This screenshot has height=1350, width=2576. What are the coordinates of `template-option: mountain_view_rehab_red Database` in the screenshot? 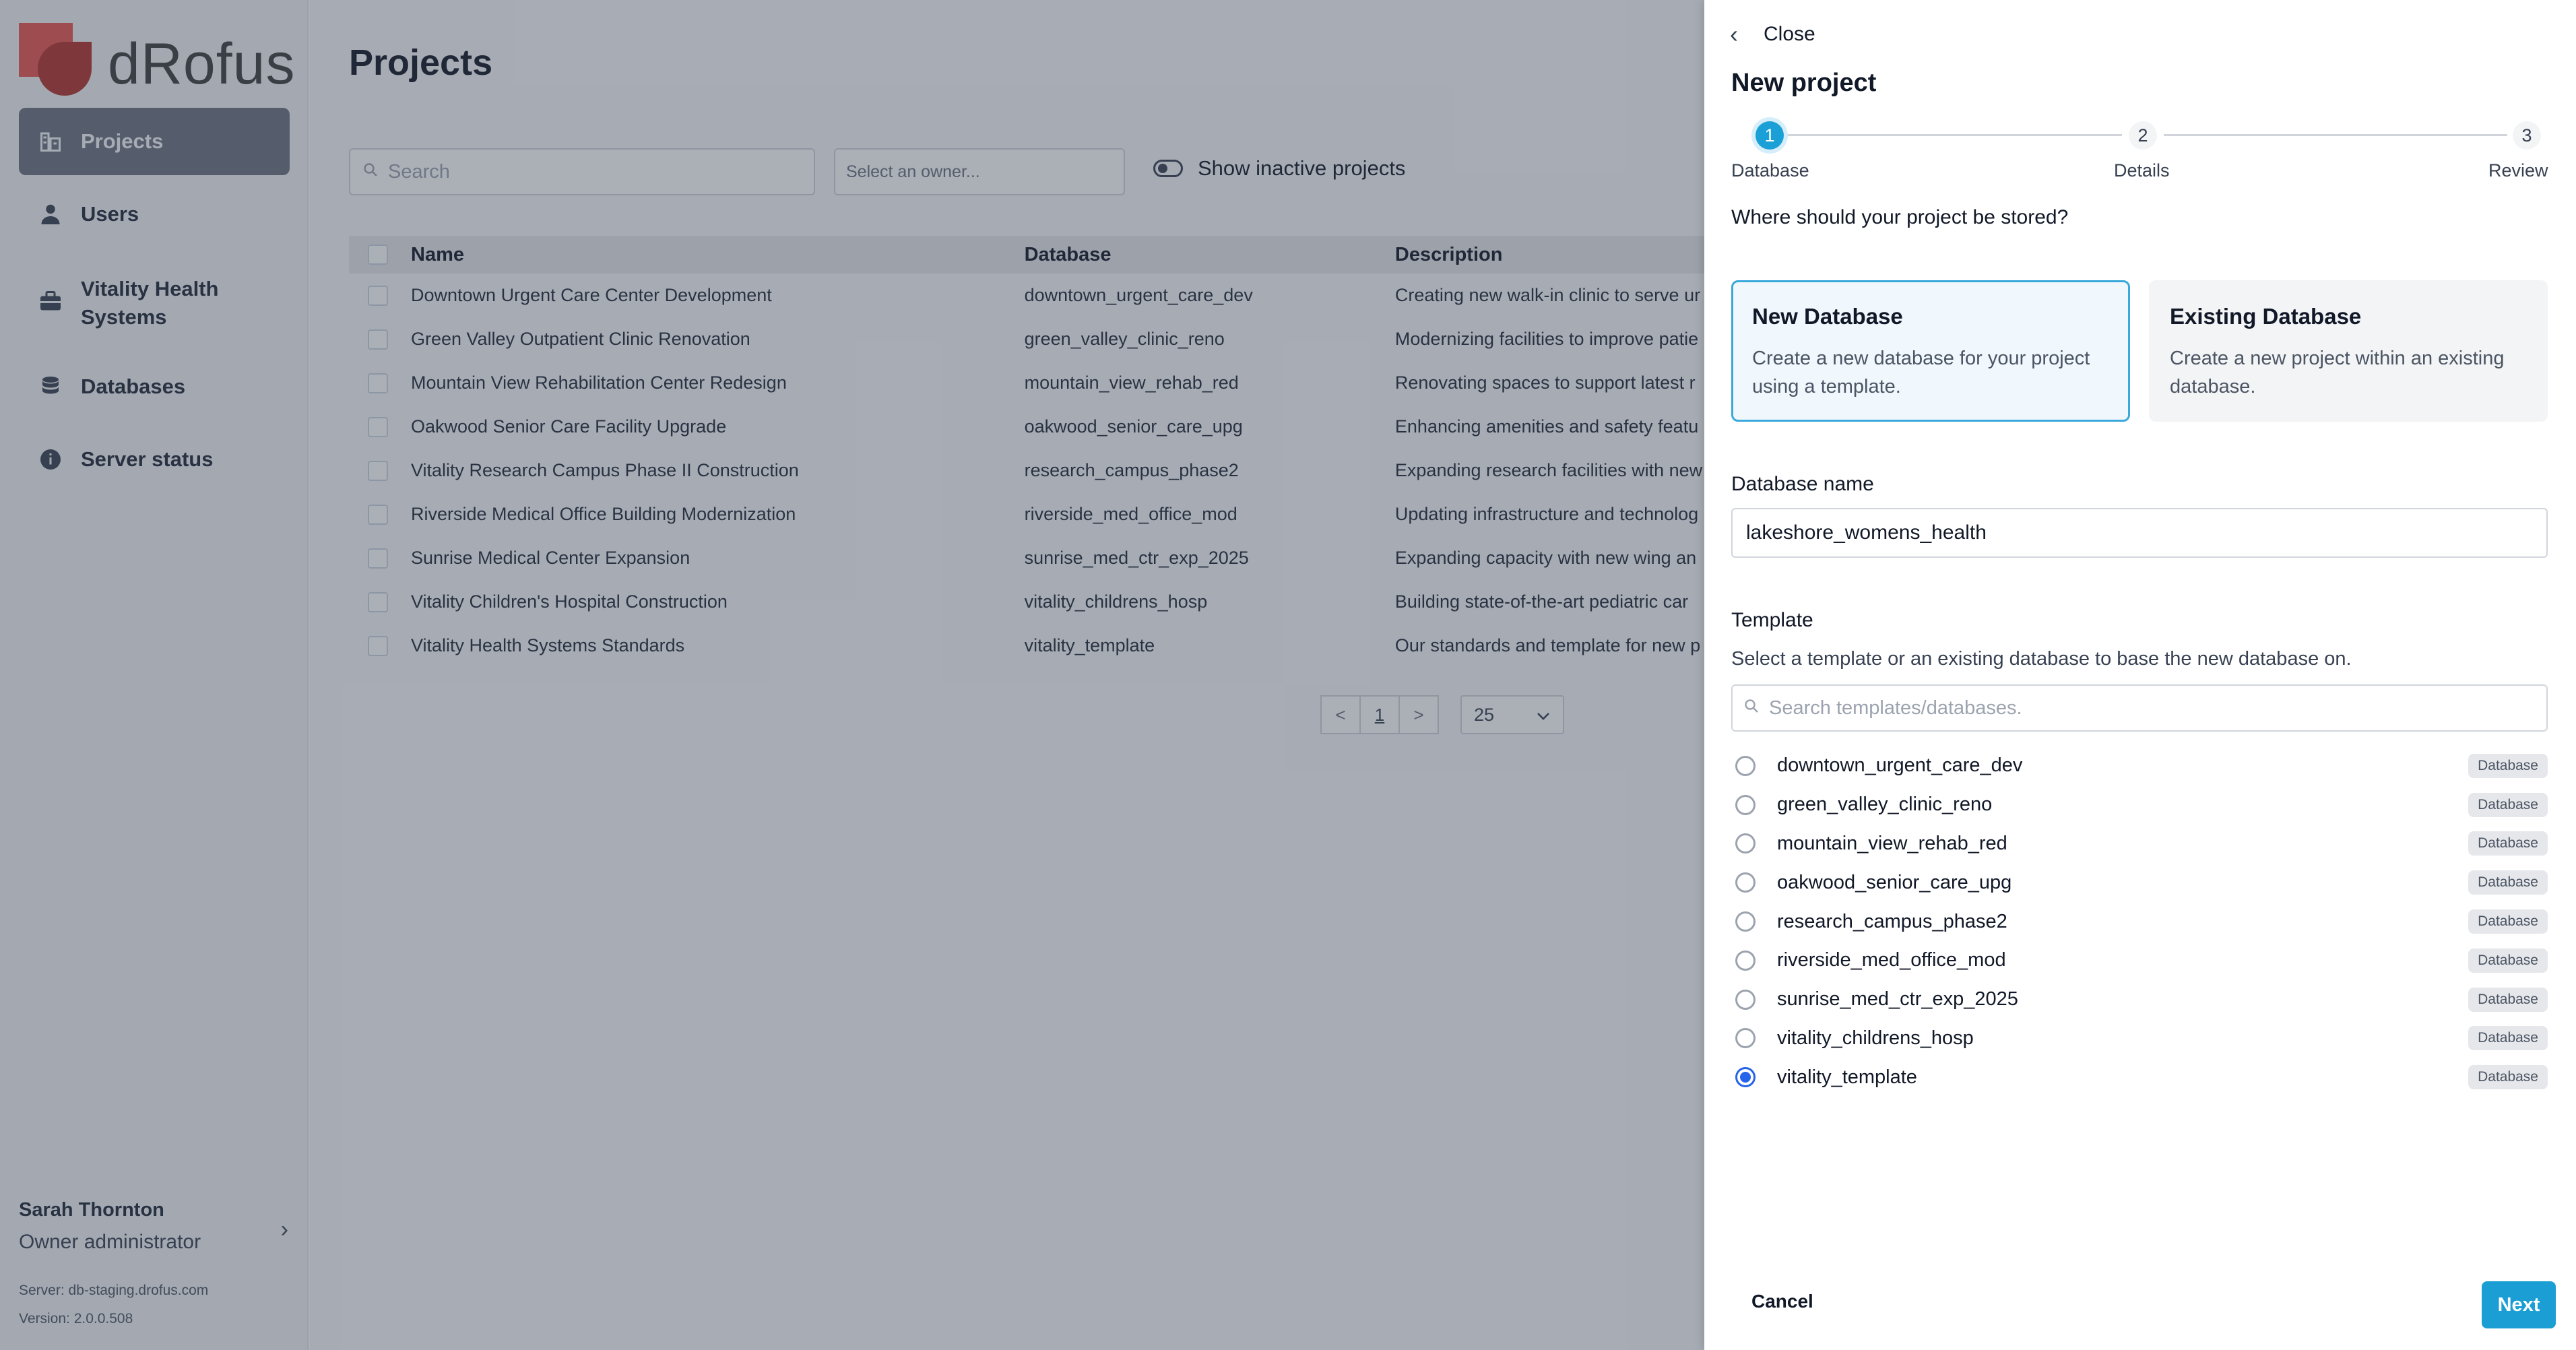 It's located at (2139, 844).